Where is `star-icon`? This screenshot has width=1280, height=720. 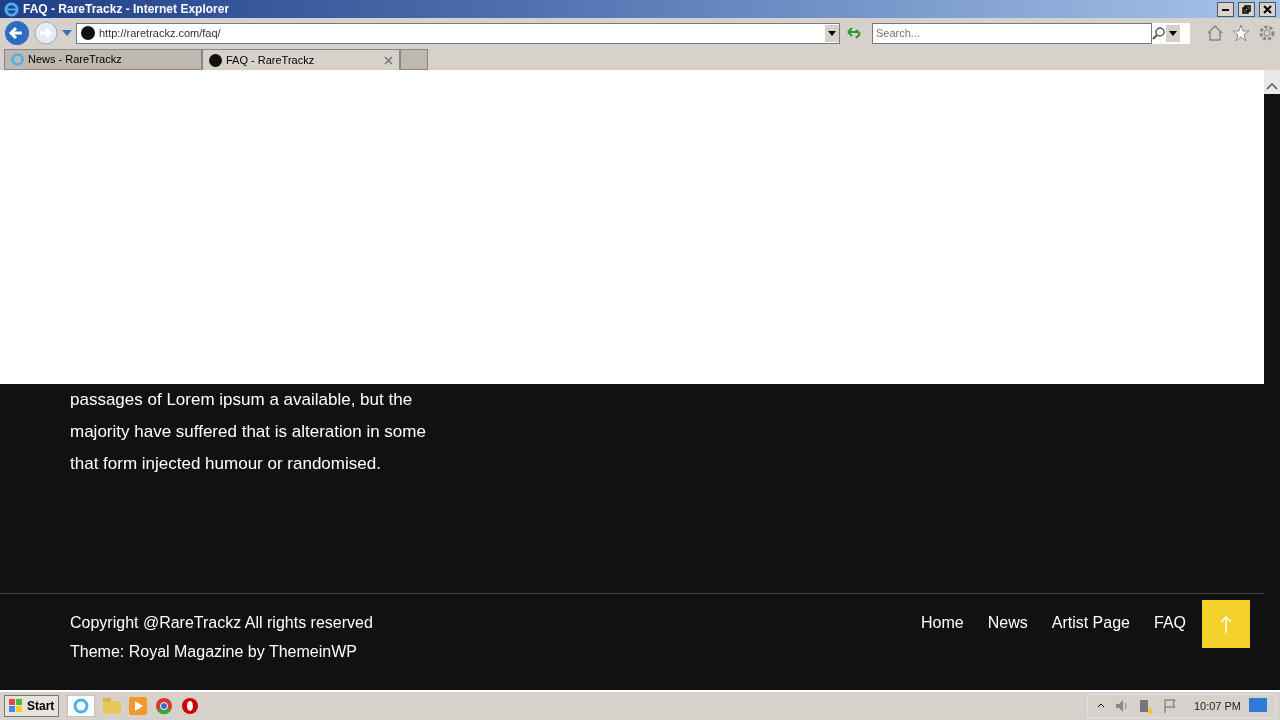 star-icon is located at coordinates (1241, 33).